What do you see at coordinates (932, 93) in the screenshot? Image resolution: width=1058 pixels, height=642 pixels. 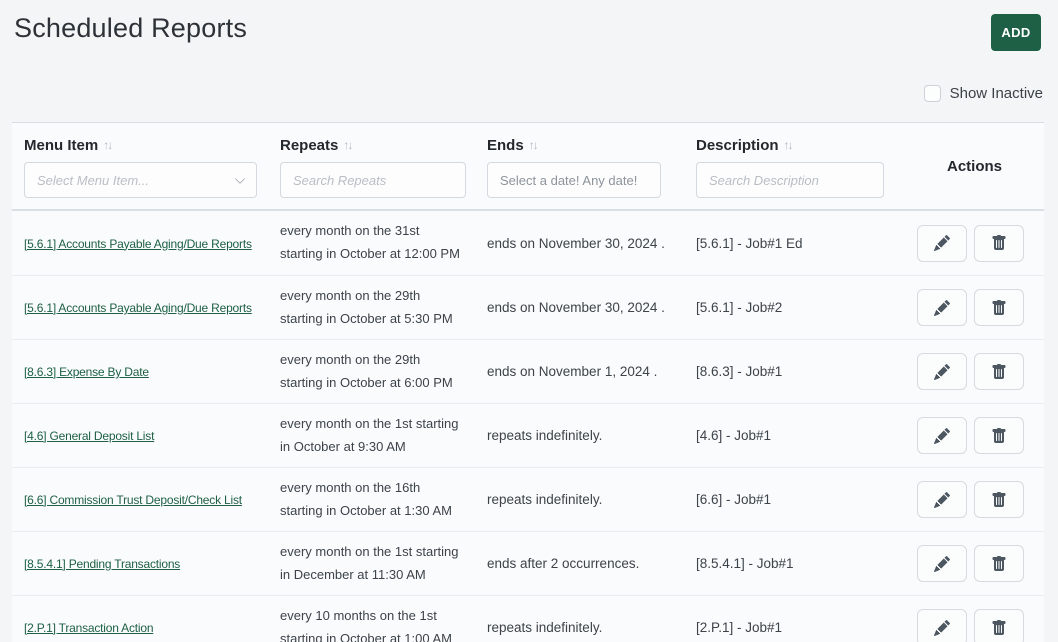 I see `show-inactive-checkbox` at bounding box center [932, 93].